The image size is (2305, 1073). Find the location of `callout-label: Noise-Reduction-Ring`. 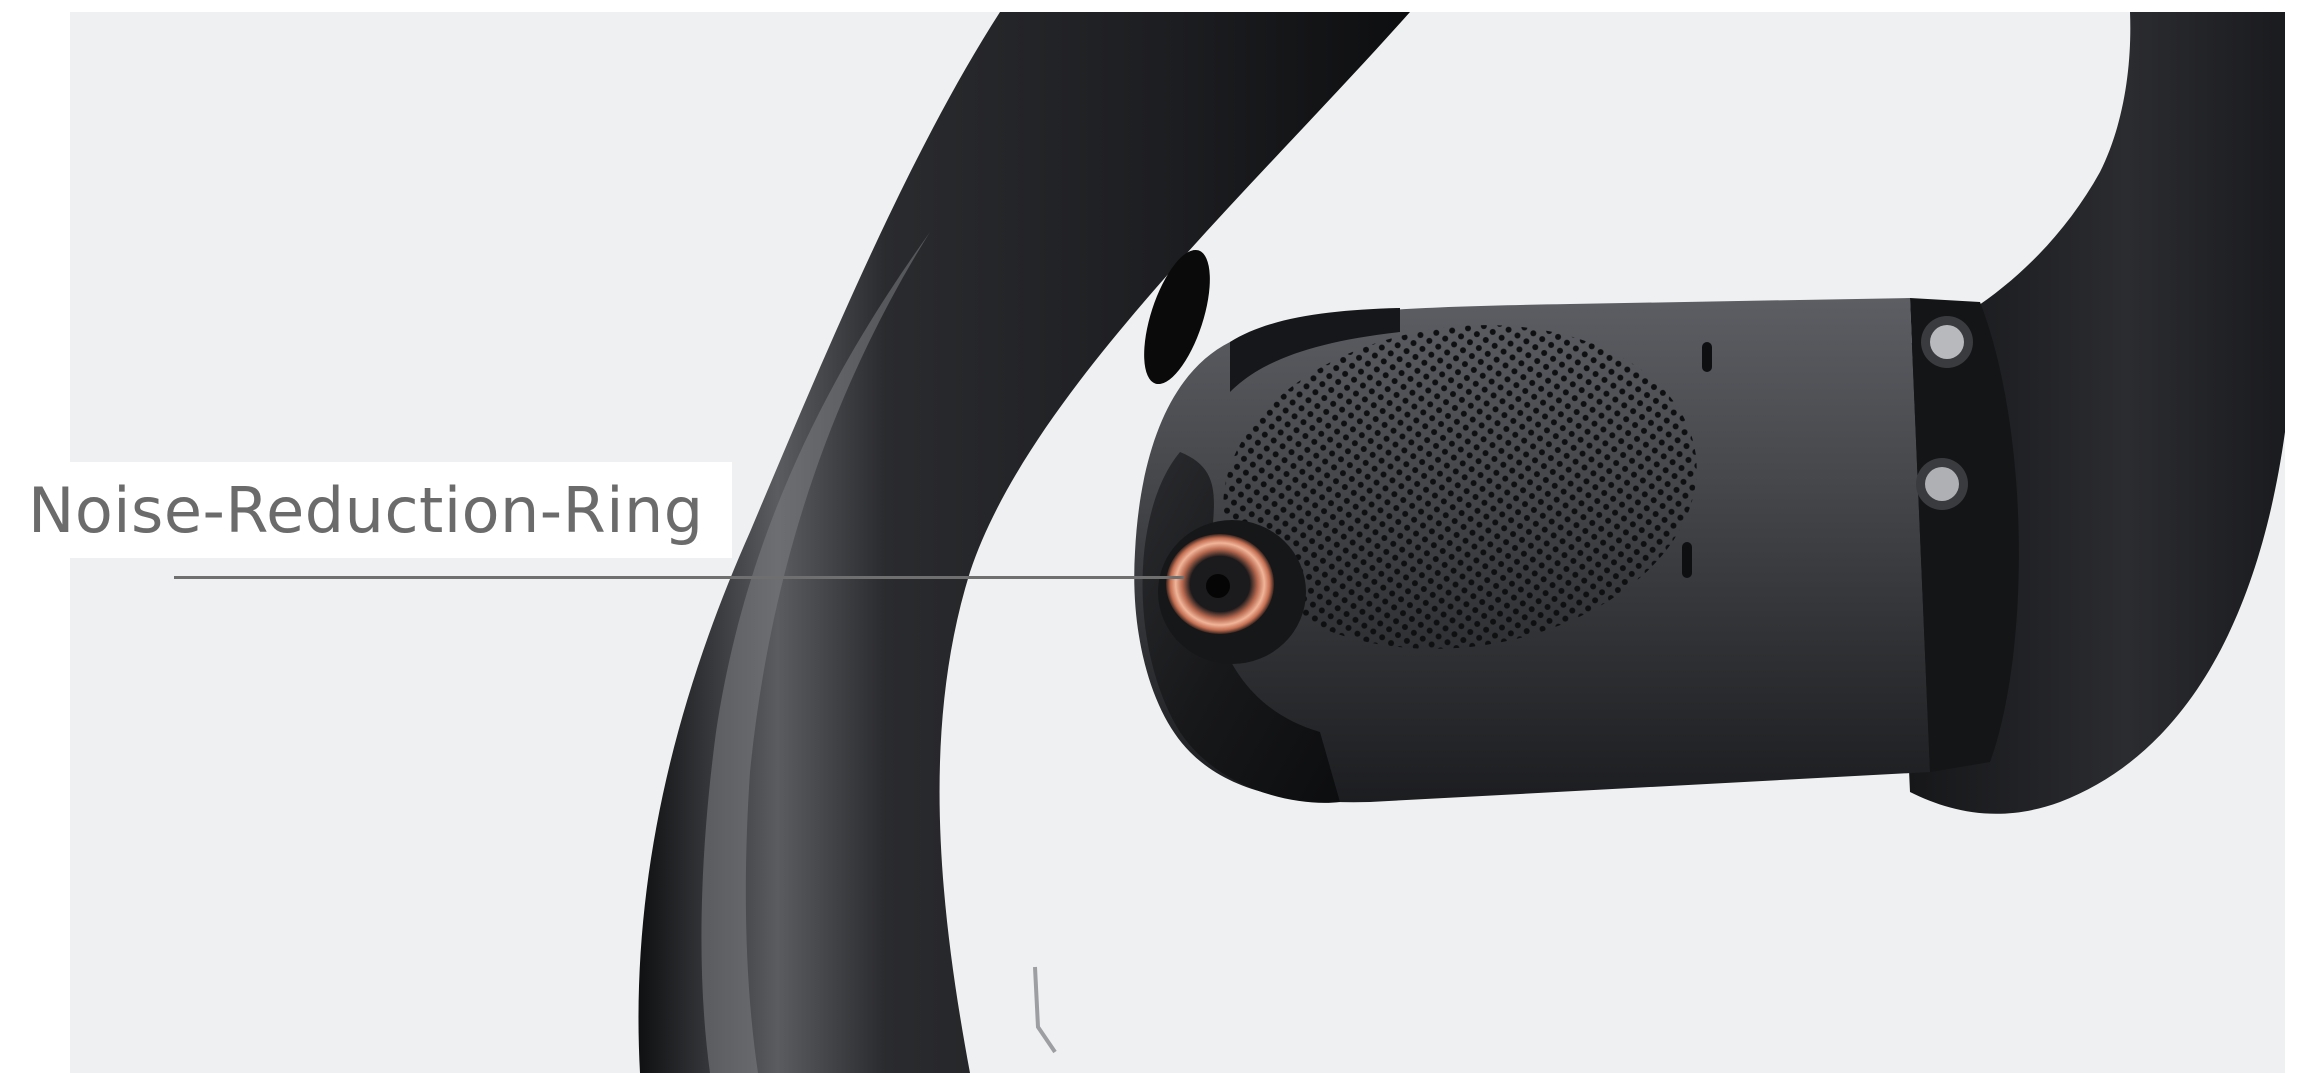

callout-label: Noise-Reduction-Ring is located at coordinates (366, 510).